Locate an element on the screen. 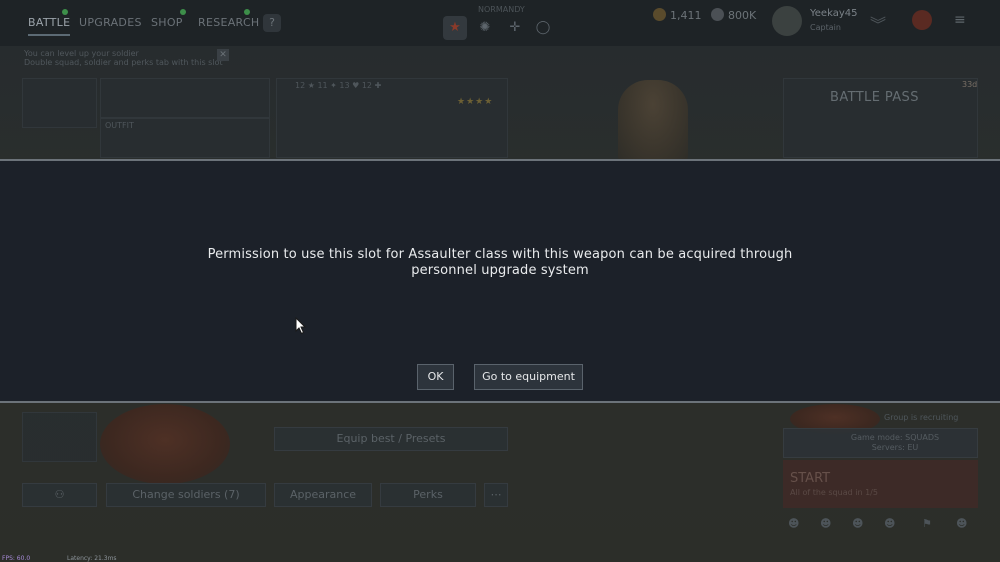 The height and width of the screenshot is (562, 1000). circle-icon: ◯ is located at coordinates (543, 28).